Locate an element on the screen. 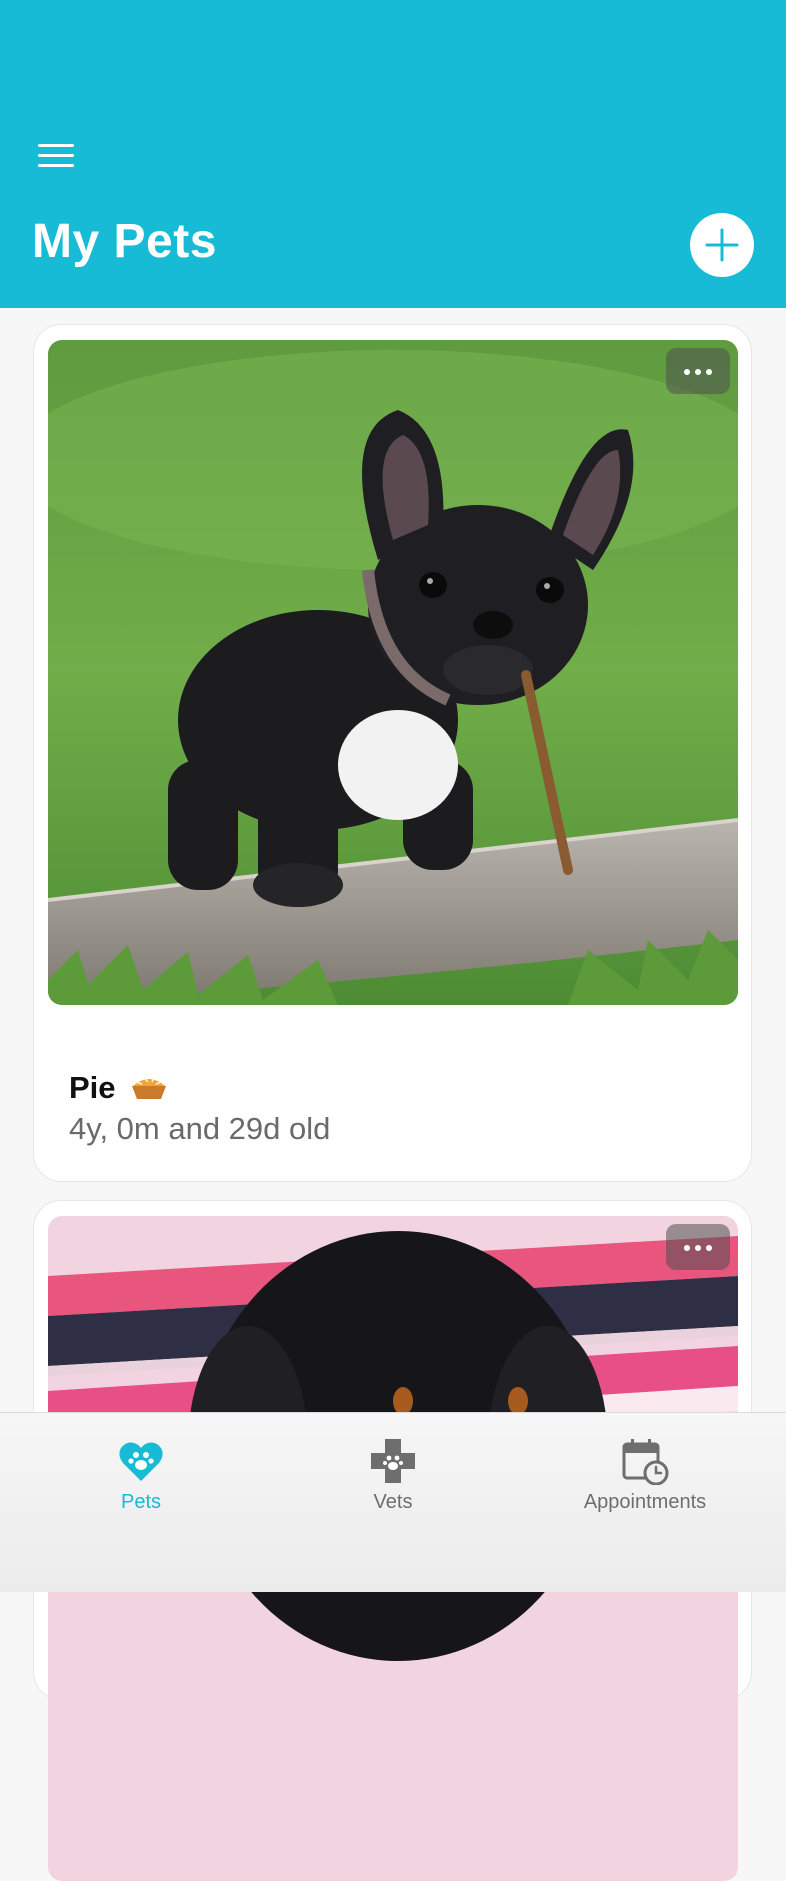 This screenshot has height=1881, width=786. plus-icon is located at coordinates (722, 245).